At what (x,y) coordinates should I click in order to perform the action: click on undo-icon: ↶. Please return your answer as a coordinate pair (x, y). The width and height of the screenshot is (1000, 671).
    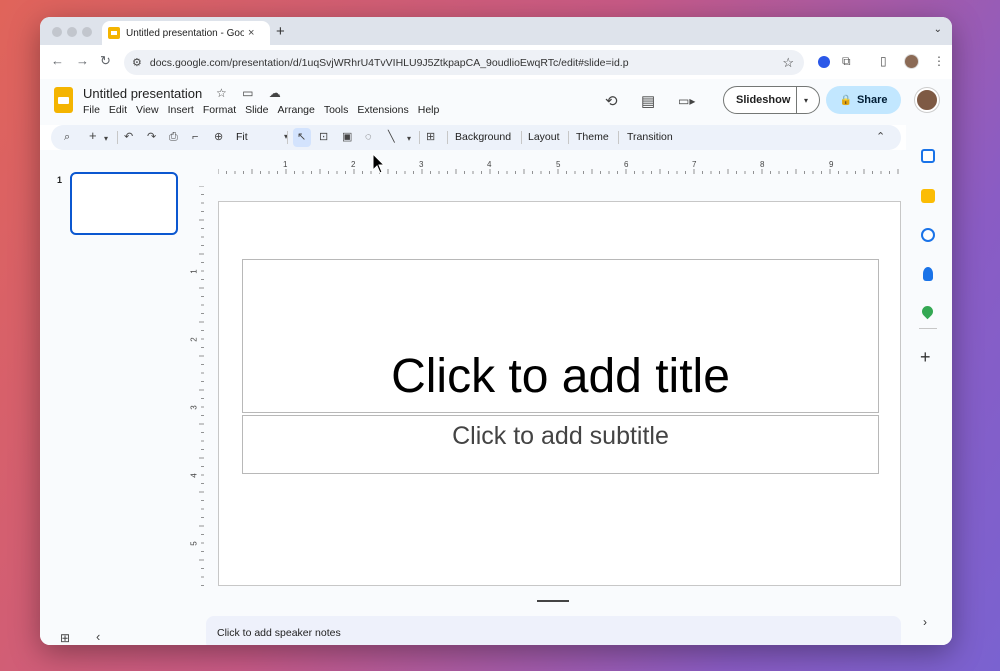
    Looking at the image, I should click on (128, 137).